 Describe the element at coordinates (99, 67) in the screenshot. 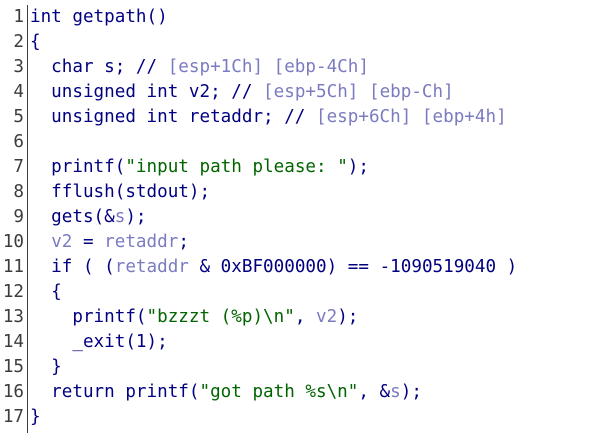

I see `code-token-plain: char s; //` at that location.